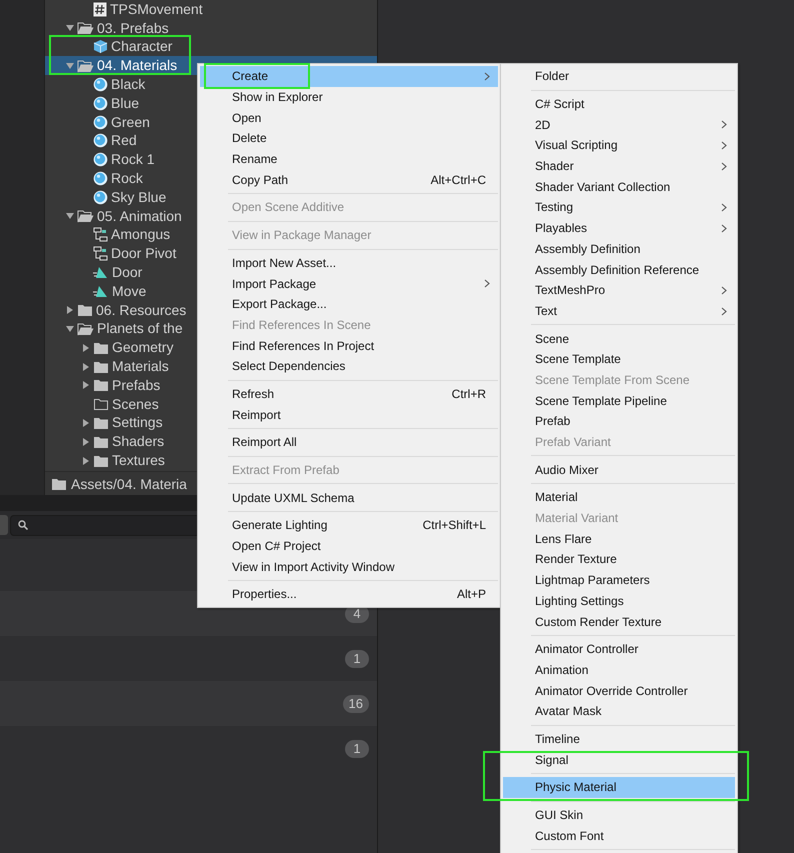  What do you see at coordinates (129, 484) in the screenshot?
I see `path-text: Assets/04. Materia` at bounding box center [129, 484].